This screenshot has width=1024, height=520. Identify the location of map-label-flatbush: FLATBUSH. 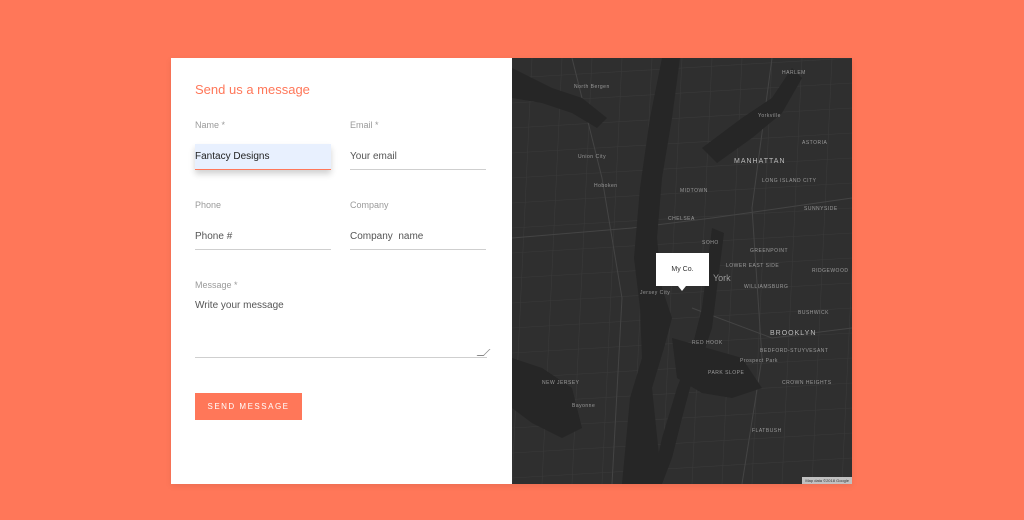
(767, 431).